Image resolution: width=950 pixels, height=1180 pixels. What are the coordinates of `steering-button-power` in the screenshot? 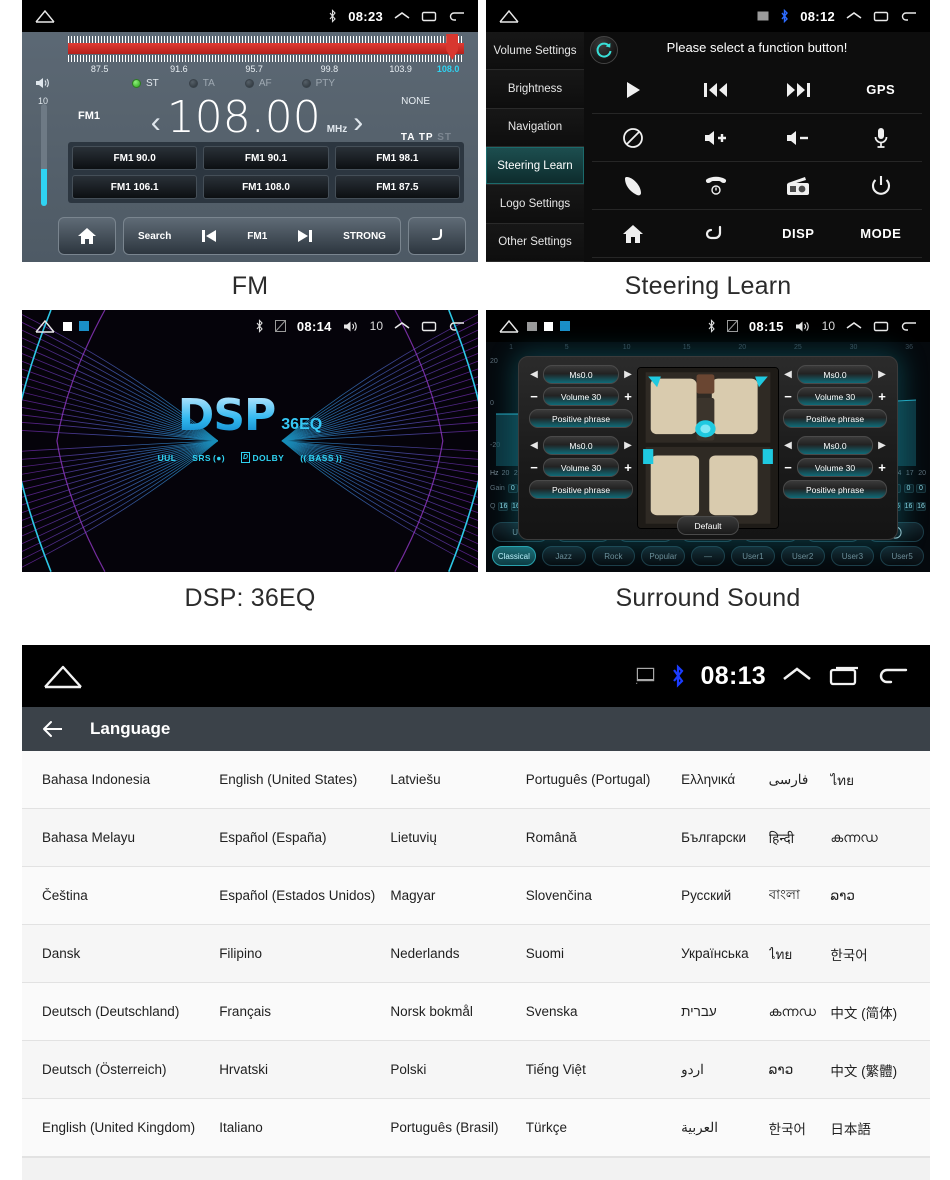 It's located at (880, 186).